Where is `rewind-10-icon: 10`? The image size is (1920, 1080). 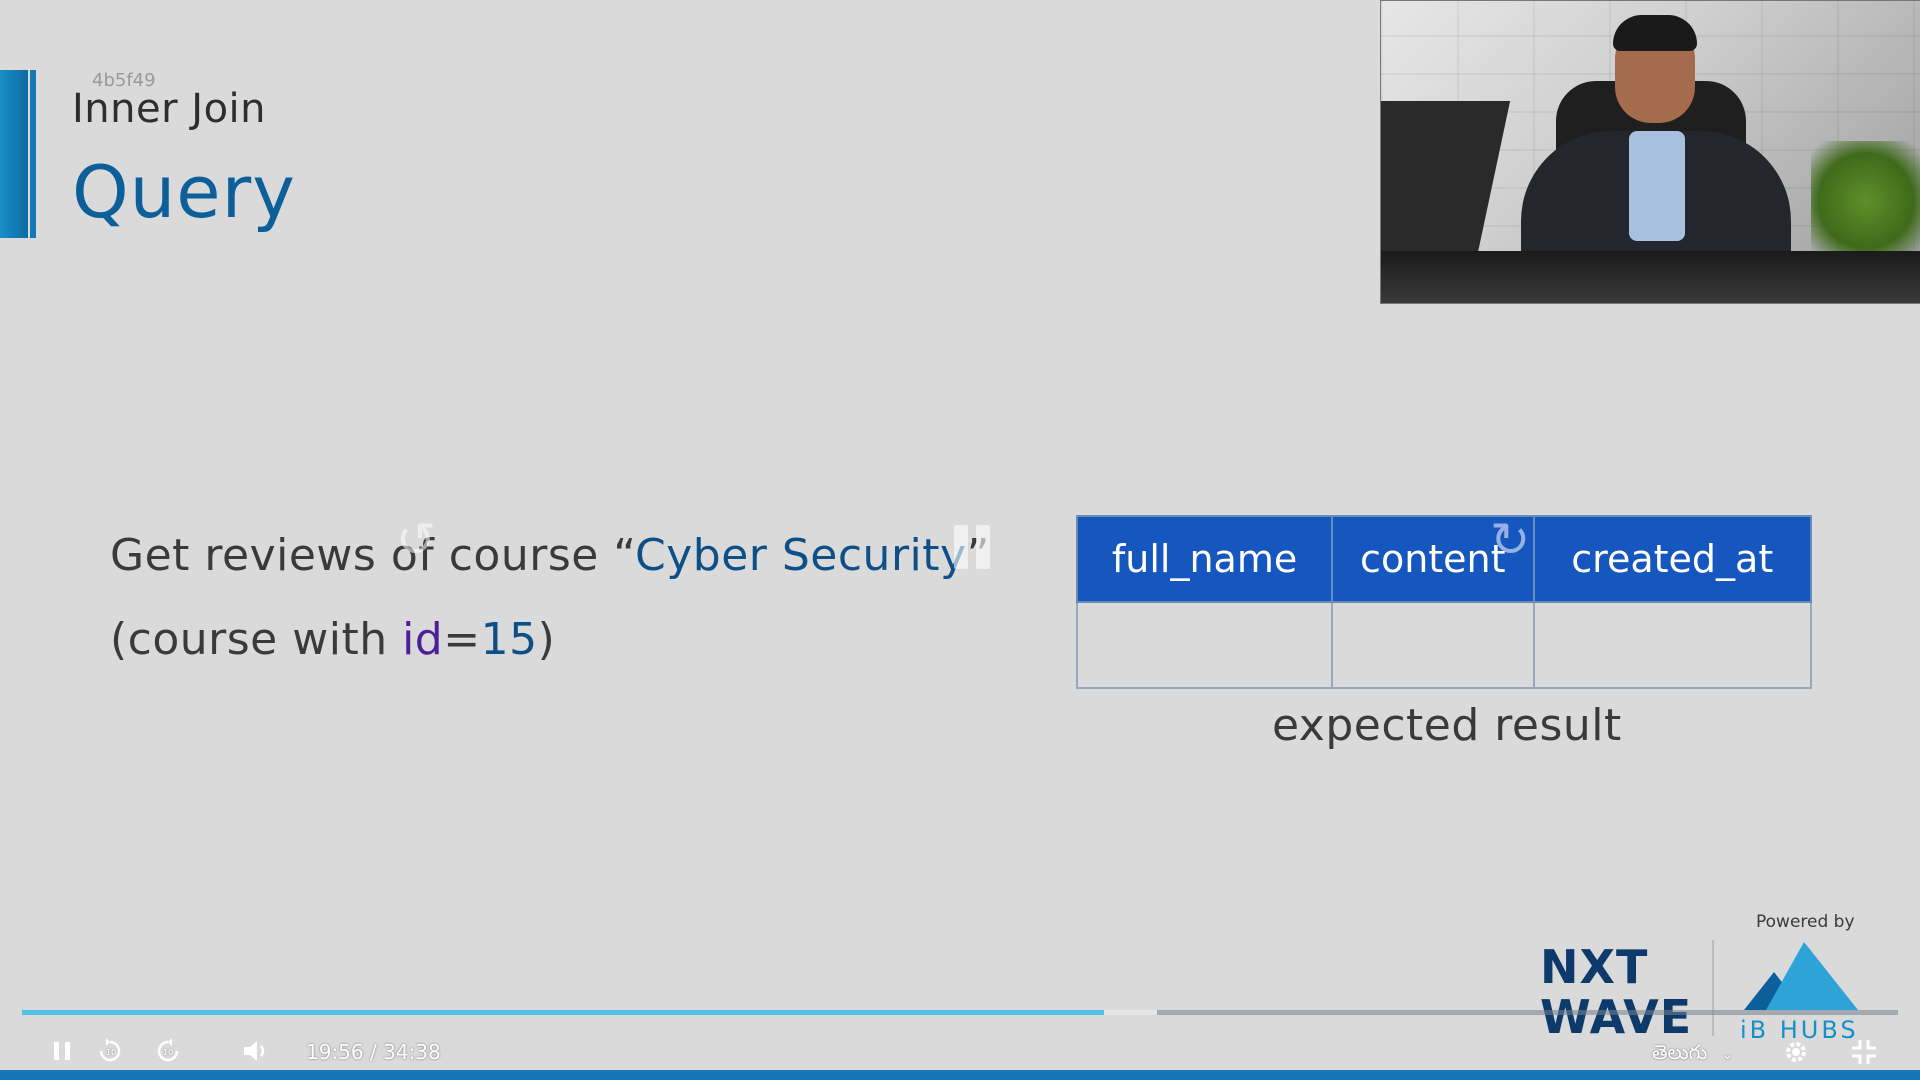
rewind-10-icon: 10 is located at coordinates (110, 1050).